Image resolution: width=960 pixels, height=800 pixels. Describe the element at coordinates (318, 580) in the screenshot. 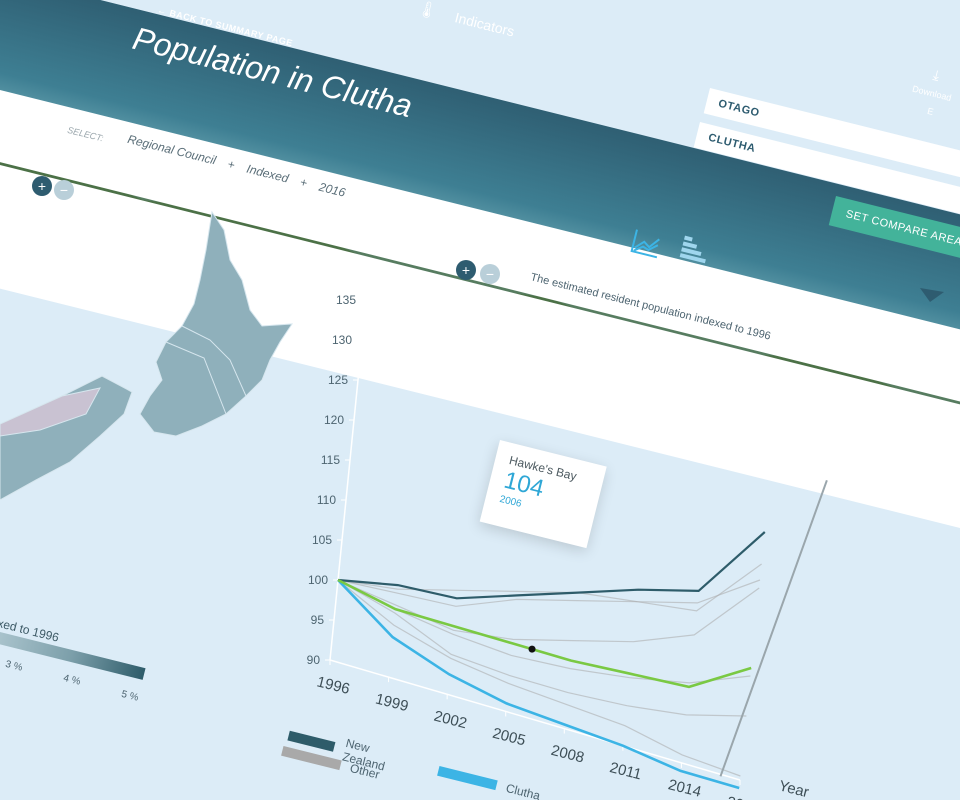

I see `y-tick-label: 100` at that location.